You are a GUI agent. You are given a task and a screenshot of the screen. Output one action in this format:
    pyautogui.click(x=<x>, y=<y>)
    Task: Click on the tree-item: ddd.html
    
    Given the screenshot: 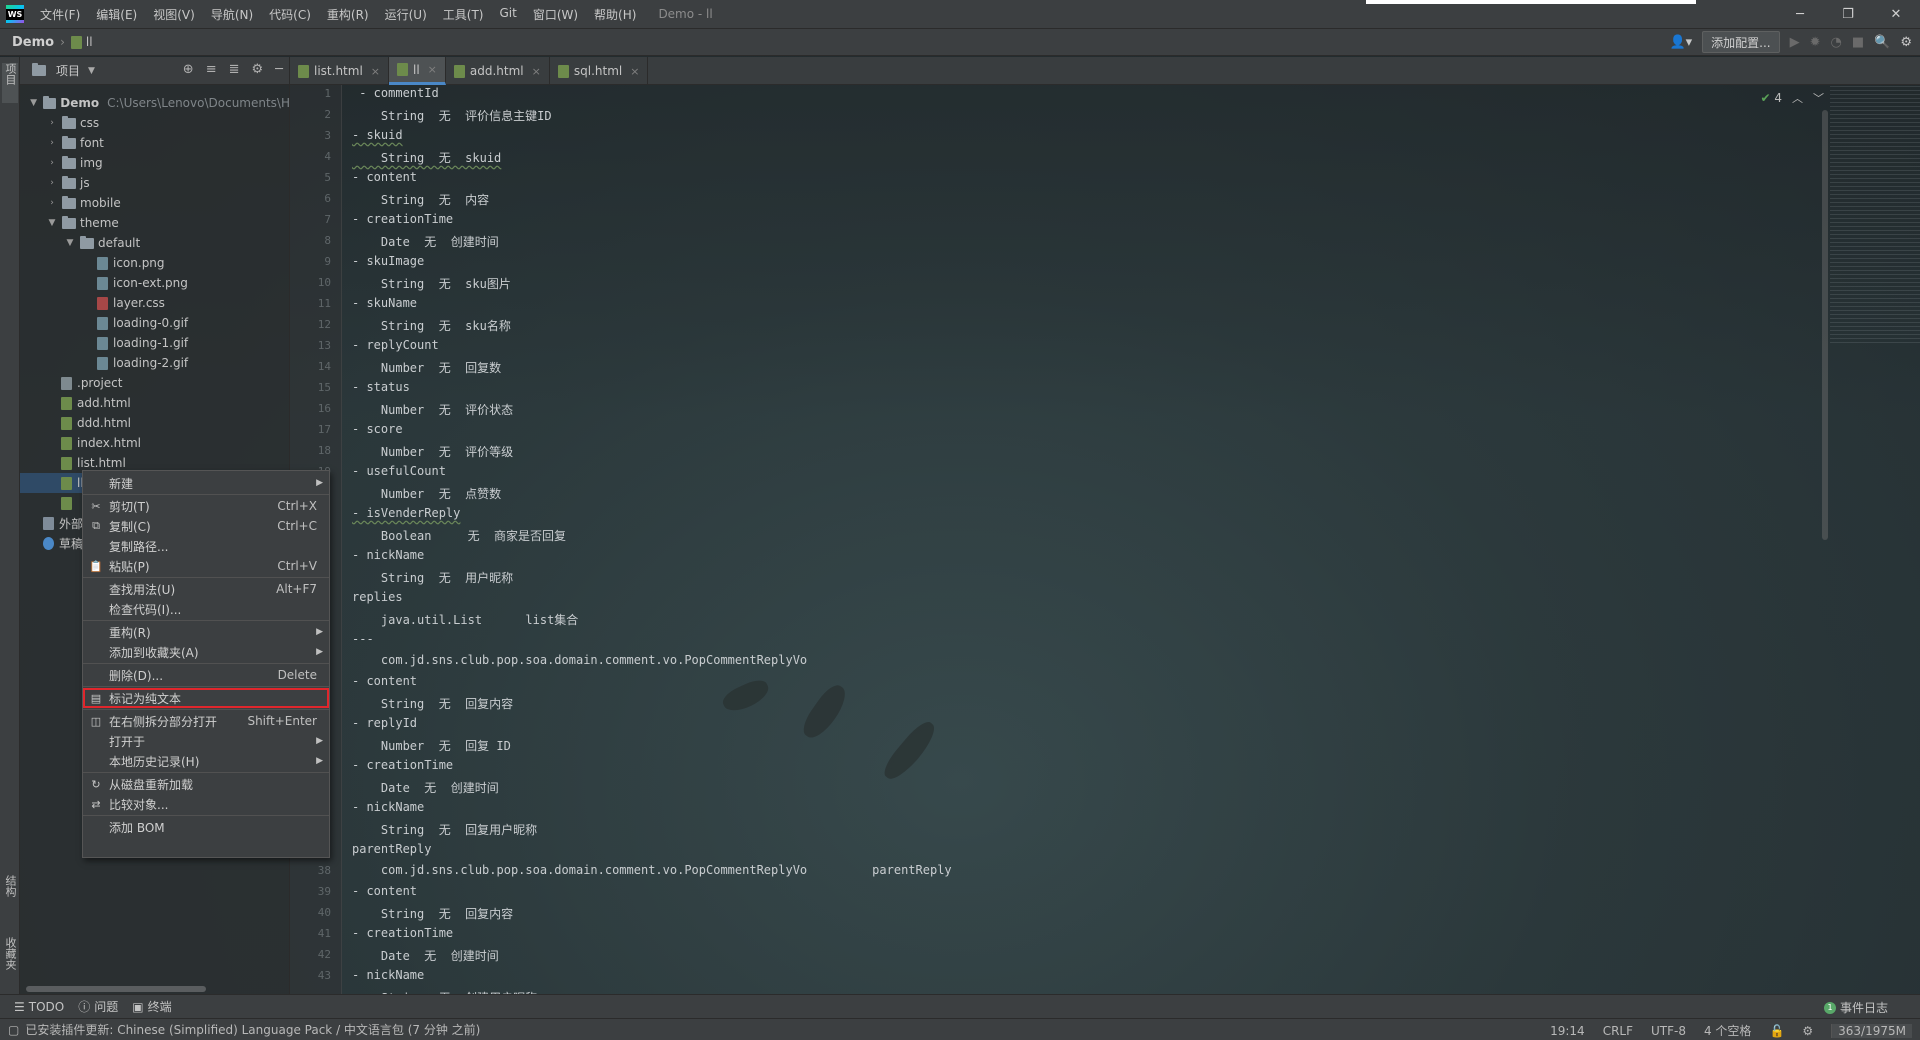 What is the action you would take?
    pyautogui.click(x=155, y=423)
    